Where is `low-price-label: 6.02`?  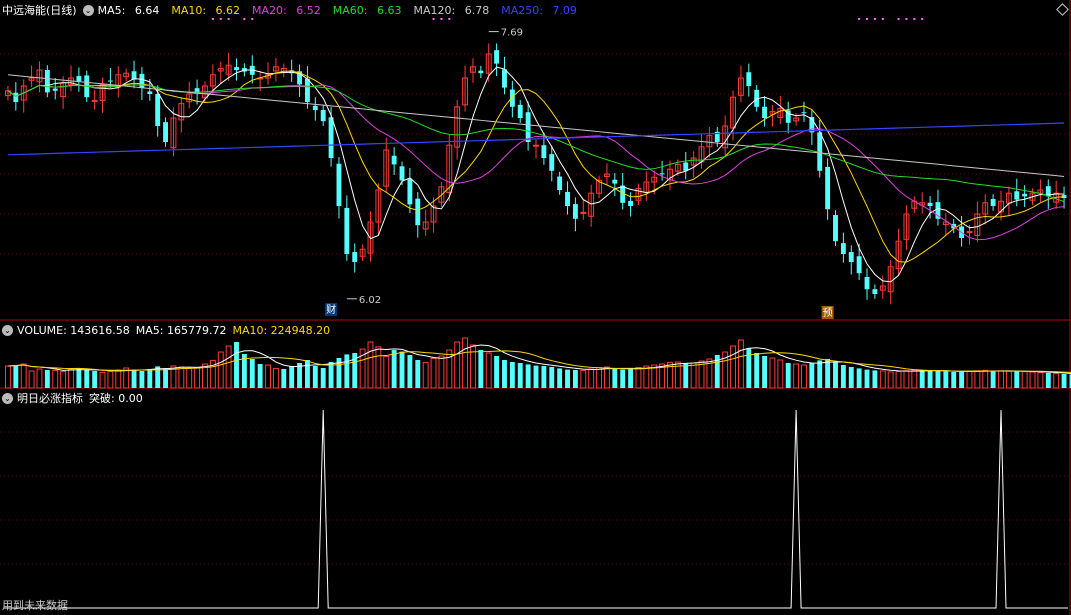 low-price-label: 6.02 is located at coordinates (370, 300).